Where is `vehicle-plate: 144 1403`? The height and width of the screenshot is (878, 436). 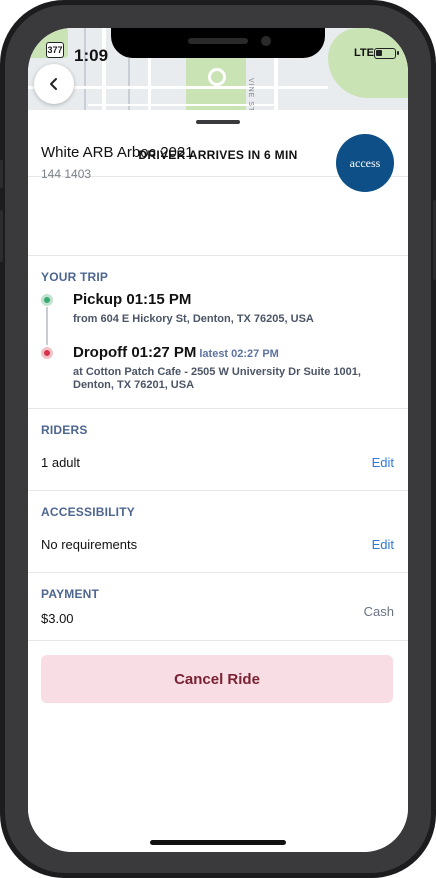
vehicle-plate: 144 1403 is located at coordinates (66, 174).